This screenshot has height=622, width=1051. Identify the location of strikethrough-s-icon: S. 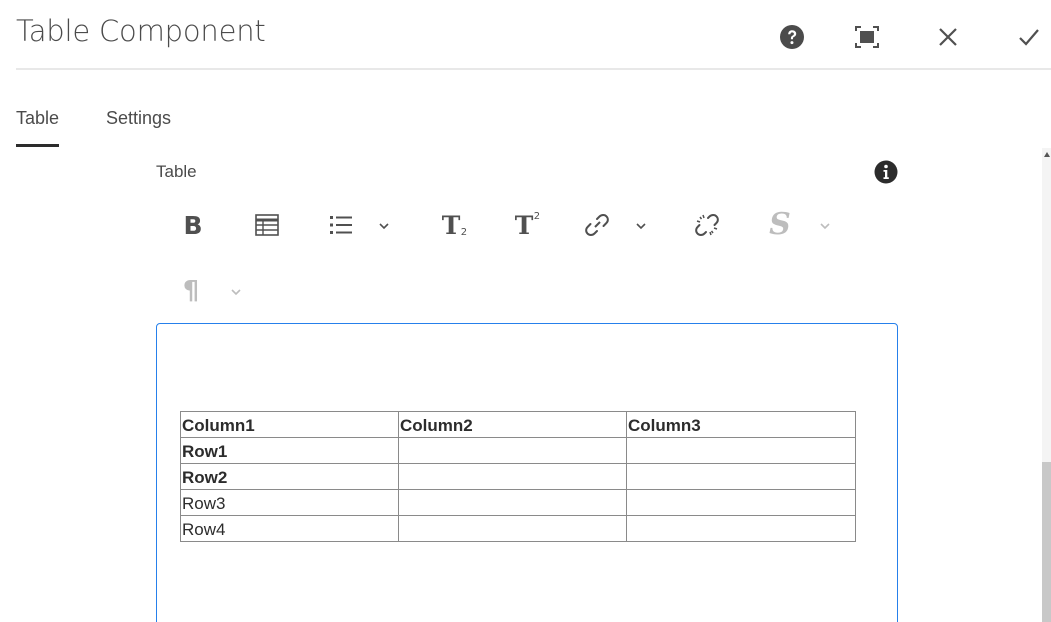
(780, 224).